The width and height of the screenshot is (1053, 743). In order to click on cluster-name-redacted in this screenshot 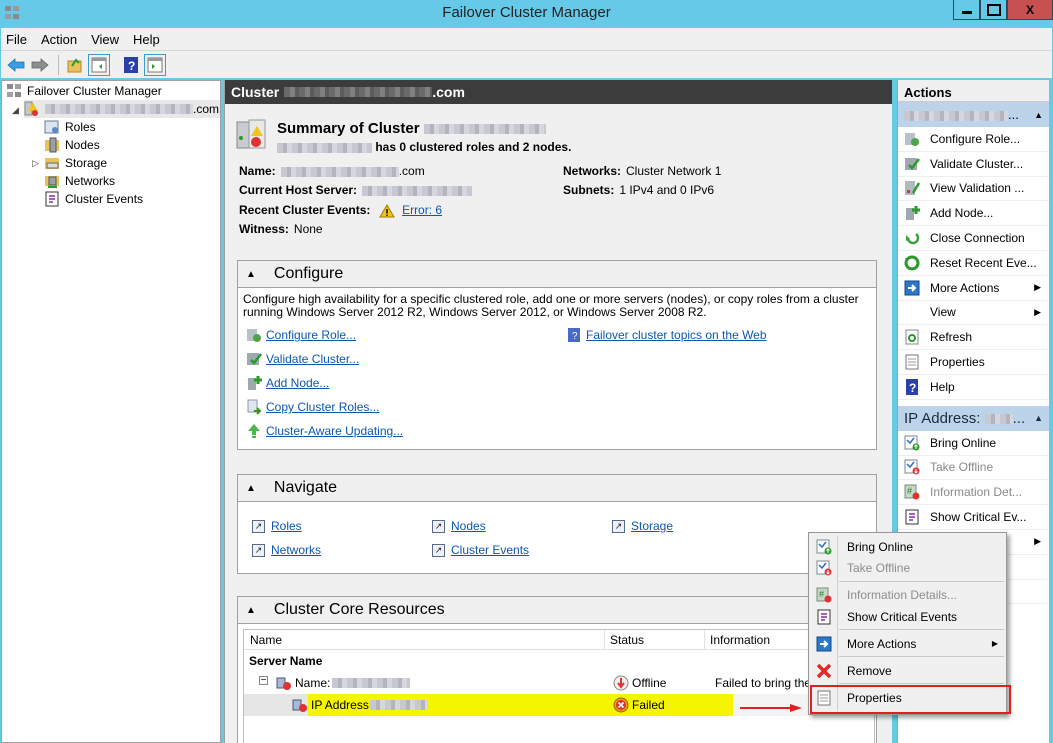, I will do `click(324, 147)`.